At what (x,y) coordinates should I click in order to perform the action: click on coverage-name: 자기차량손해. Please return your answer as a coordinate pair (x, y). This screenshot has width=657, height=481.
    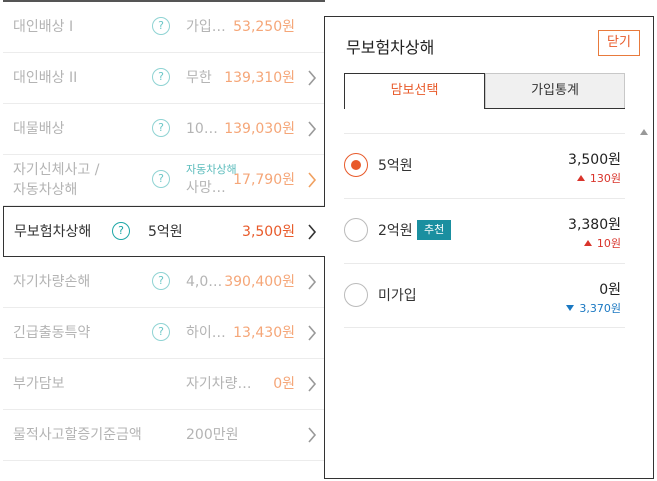
    Looking at the image, I should click on (52, 282).